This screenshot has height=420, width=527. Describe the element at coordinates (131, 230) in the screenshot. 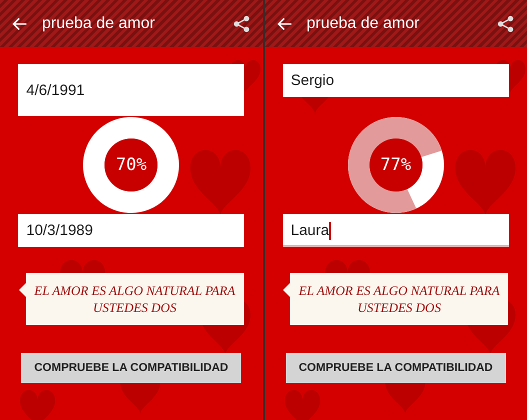

I see `input-field: 10/3/1989` at that location.